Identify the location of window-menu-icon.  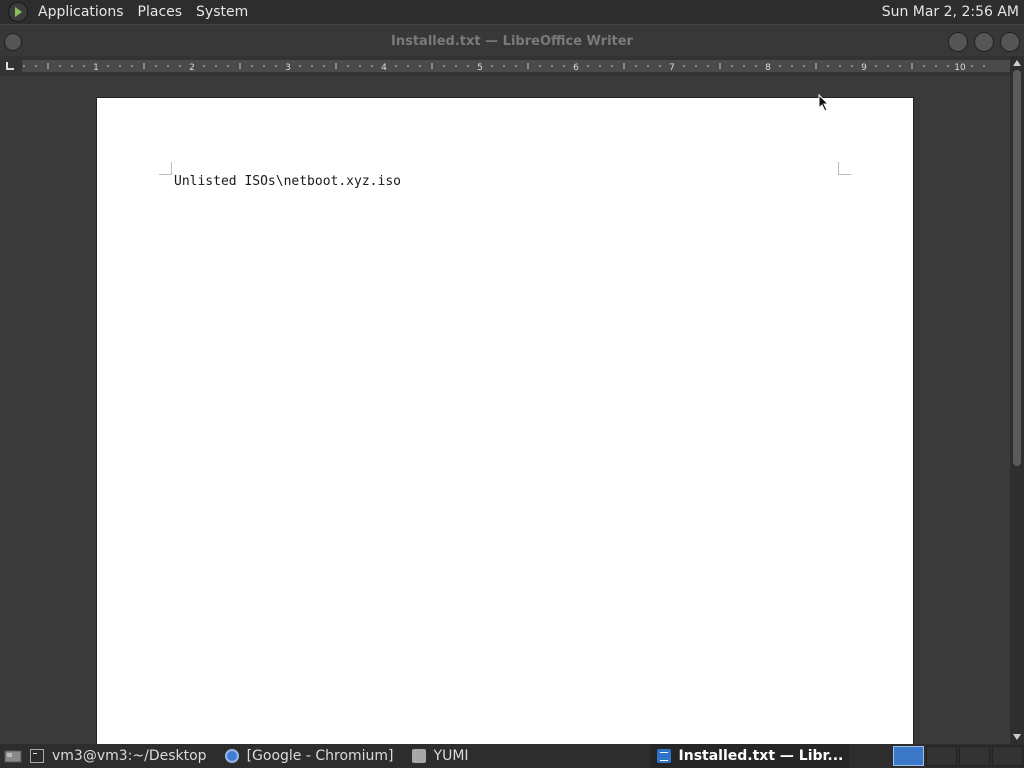
(13, 42).